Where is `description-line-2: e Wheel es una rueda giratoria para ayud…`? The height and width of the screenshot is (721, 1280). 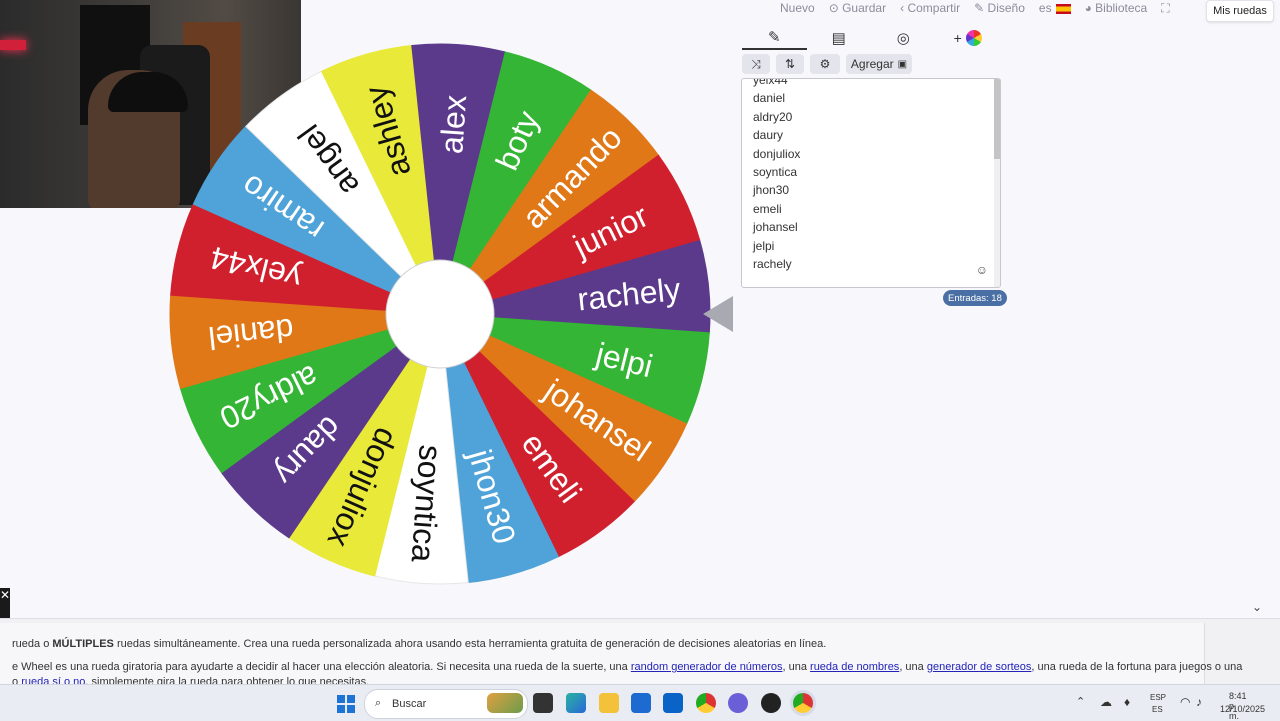
description-line-2: e Wheel es una rueda giratoria para ayud… is located at coordinates (627, 667).